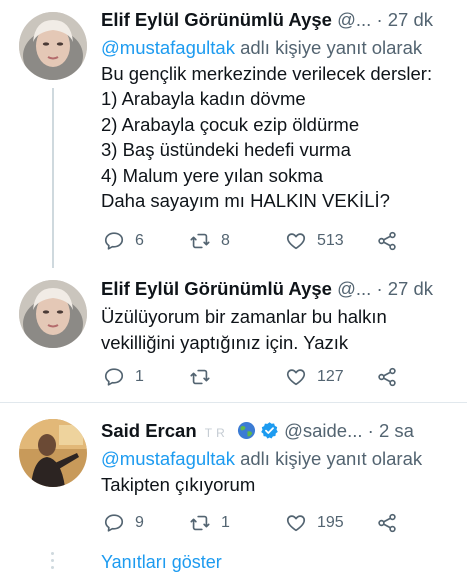 Image resolution: width=467 pixels, height=586 pixels. I want to click on like-button: 195, so click(314, 523).